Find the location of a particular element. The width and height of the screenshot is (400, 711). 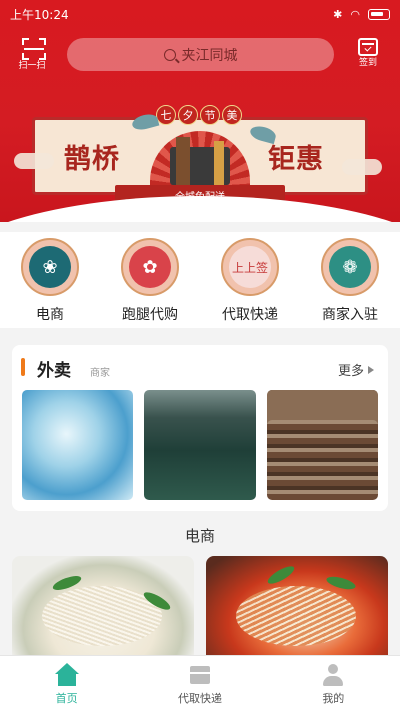

search-bar: 夹江同城 is located at coordinates (200, 54).